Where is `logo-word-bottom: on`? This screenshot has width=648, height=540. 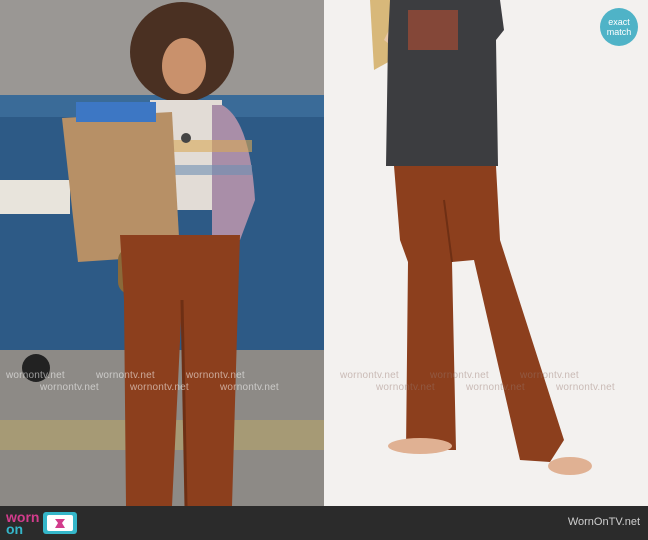
logo-word-bottom: on is located at coordinates (15, 529).